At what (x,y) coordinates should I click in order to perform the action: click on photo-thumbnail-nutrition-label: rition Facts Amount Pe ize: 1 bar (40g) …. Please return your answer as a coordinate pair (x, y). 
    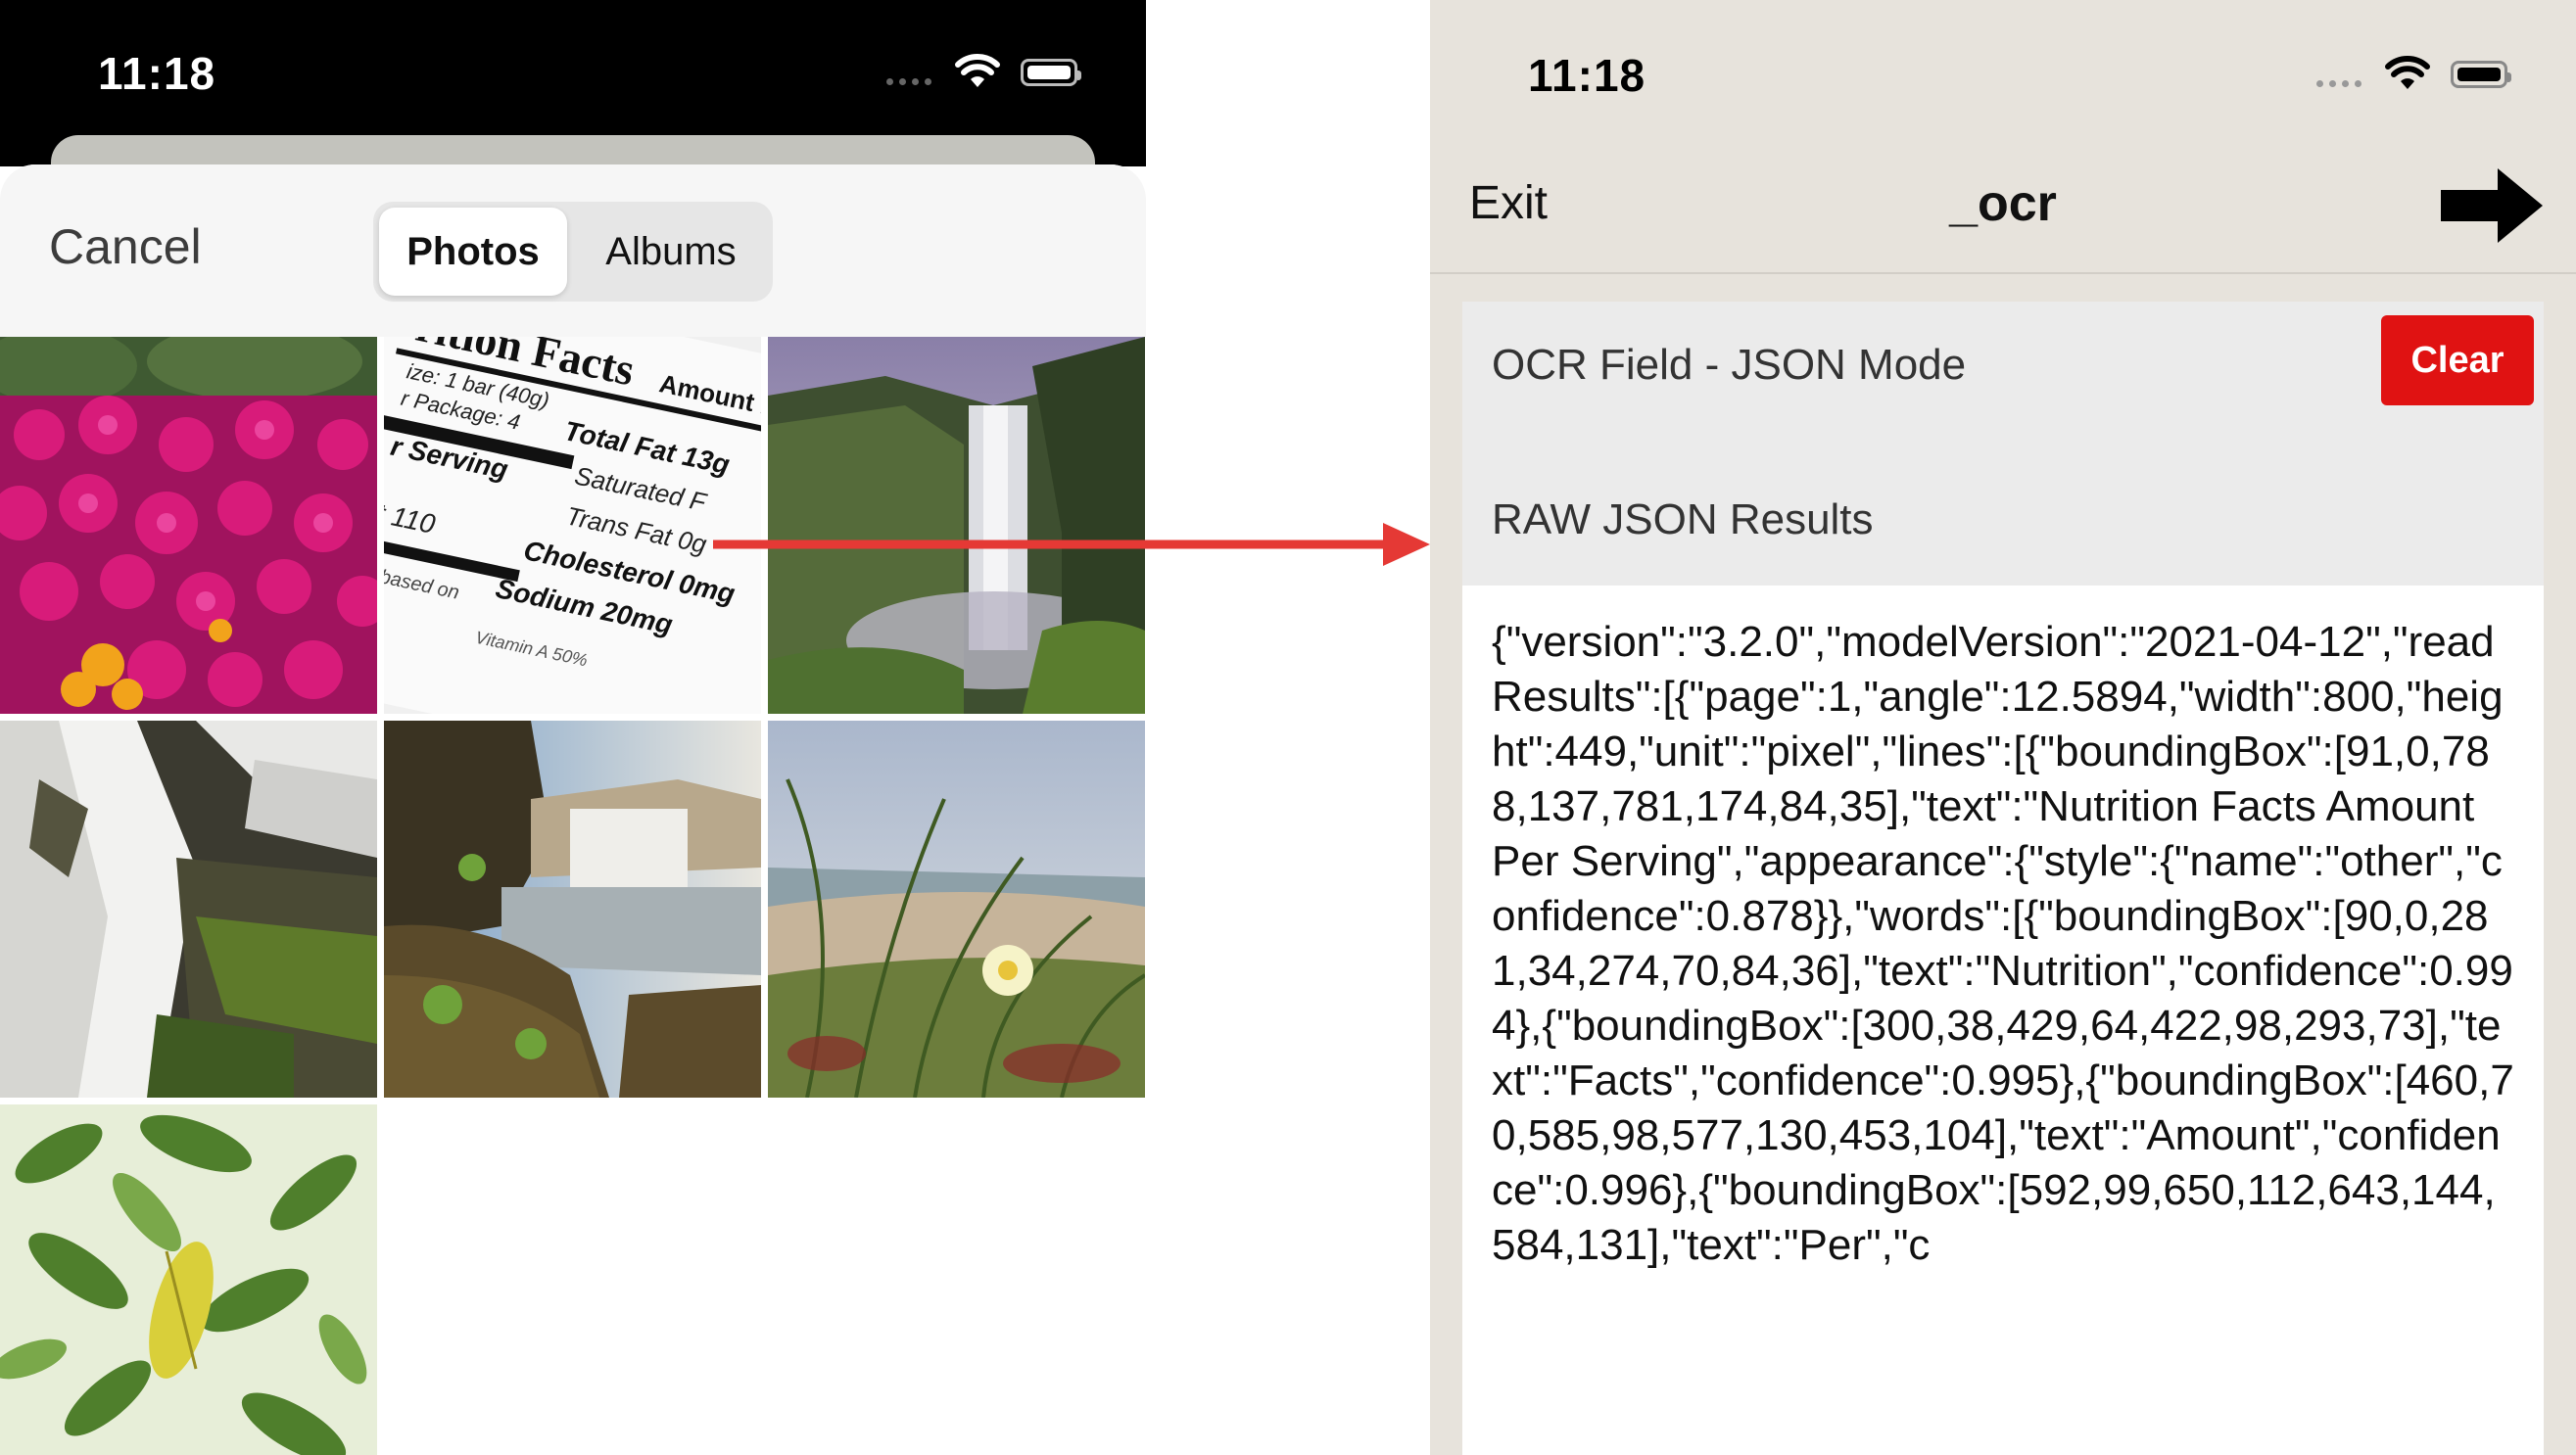
    Looking at the image, I should click on (573, 525).